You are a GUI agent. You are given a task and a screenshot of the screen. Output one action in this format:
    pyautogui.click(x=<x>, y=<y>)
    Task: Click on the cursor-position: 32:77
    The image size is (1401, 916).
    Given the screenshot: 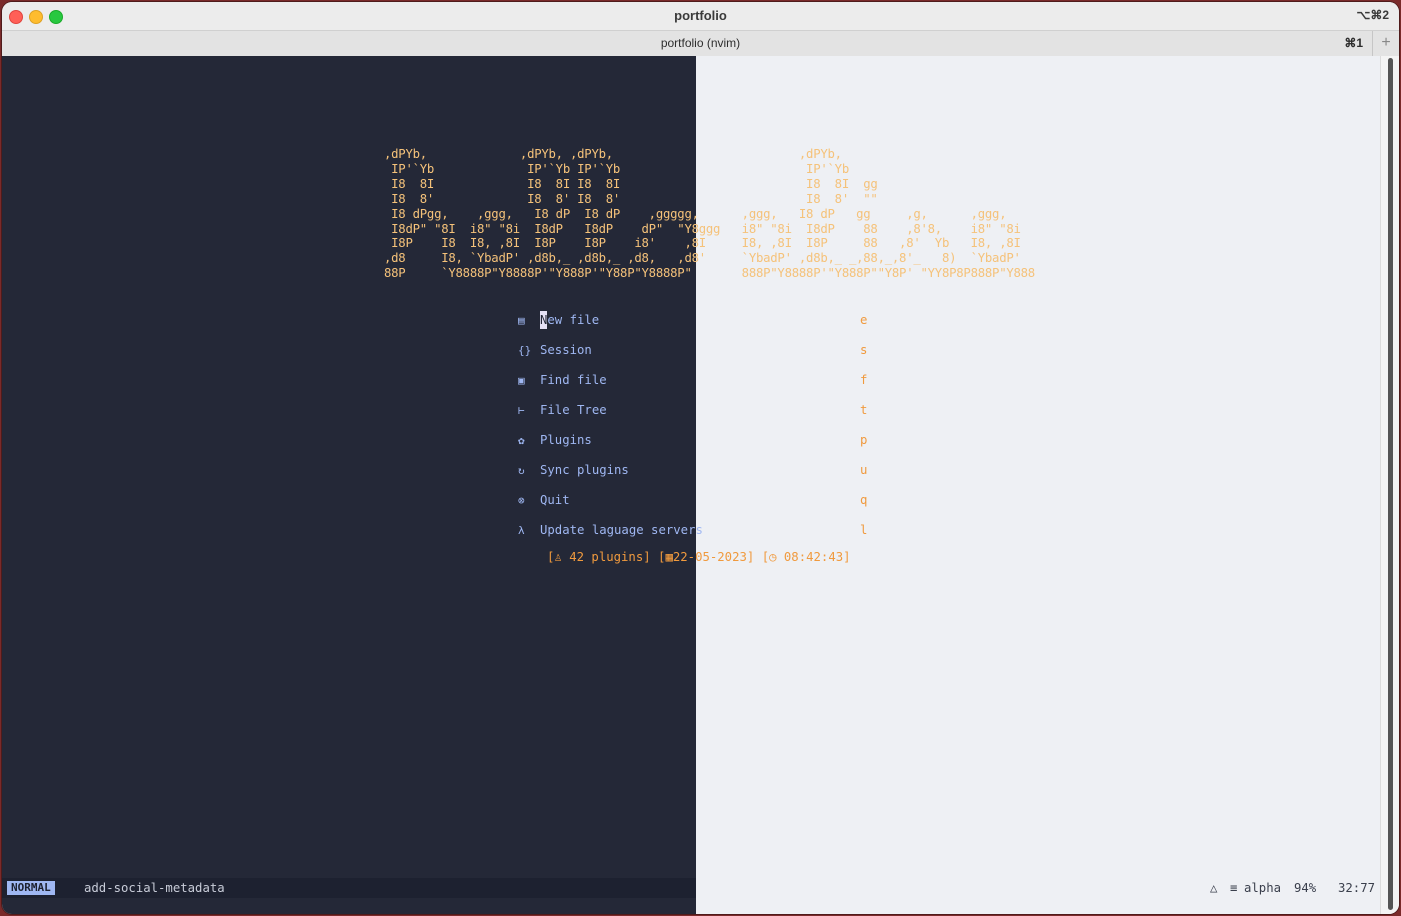 What is the action you would take?
    pyautogui.click(x=1357, y=888)
    